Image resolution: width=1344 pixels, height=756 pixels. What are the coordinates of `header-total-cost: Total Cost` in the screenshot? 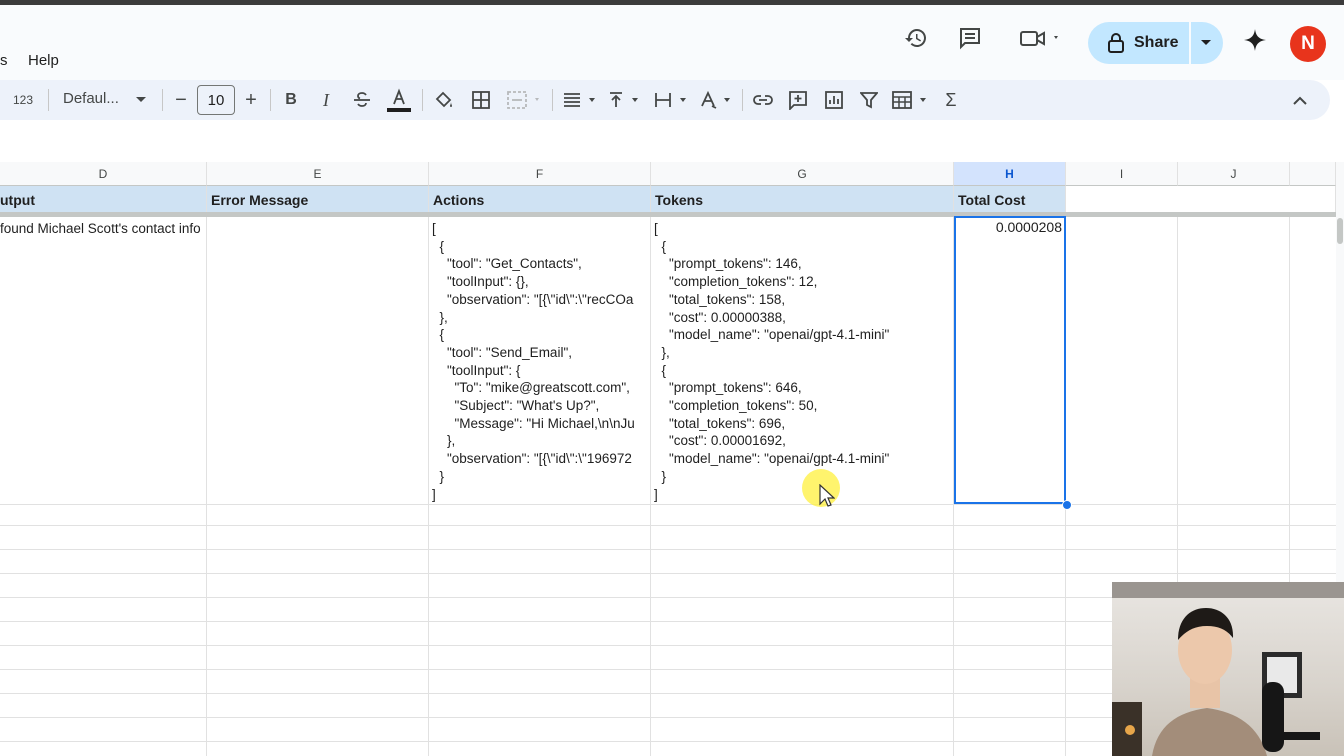 It's located at (1010, 199).